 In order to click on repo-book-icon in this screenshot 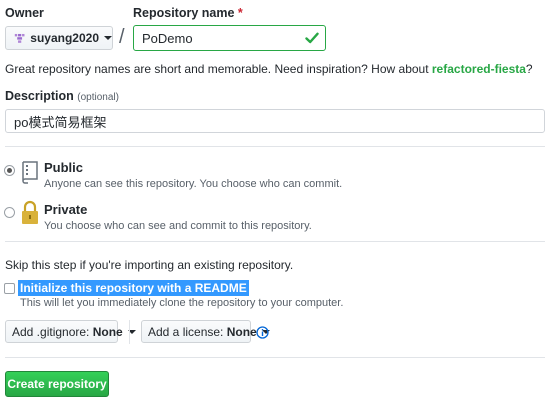, I will do `click(30, 172)`.